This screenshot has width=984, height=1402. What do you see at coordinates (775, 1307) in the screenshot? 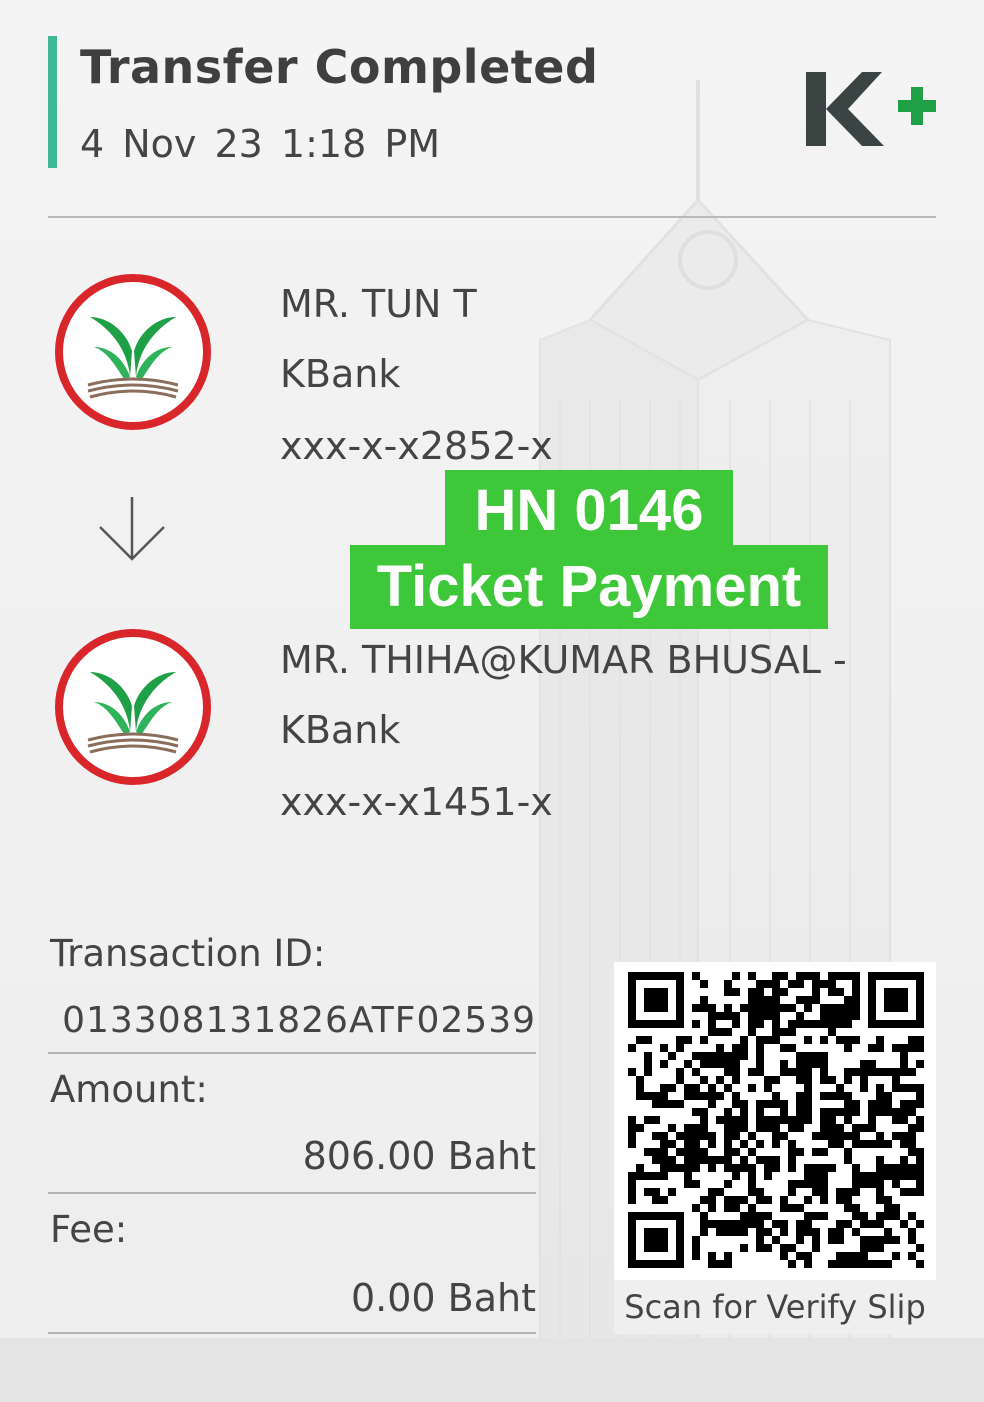
I see `qr-caption: Scan for Verify Slip` at bounding box center [775, 1307].